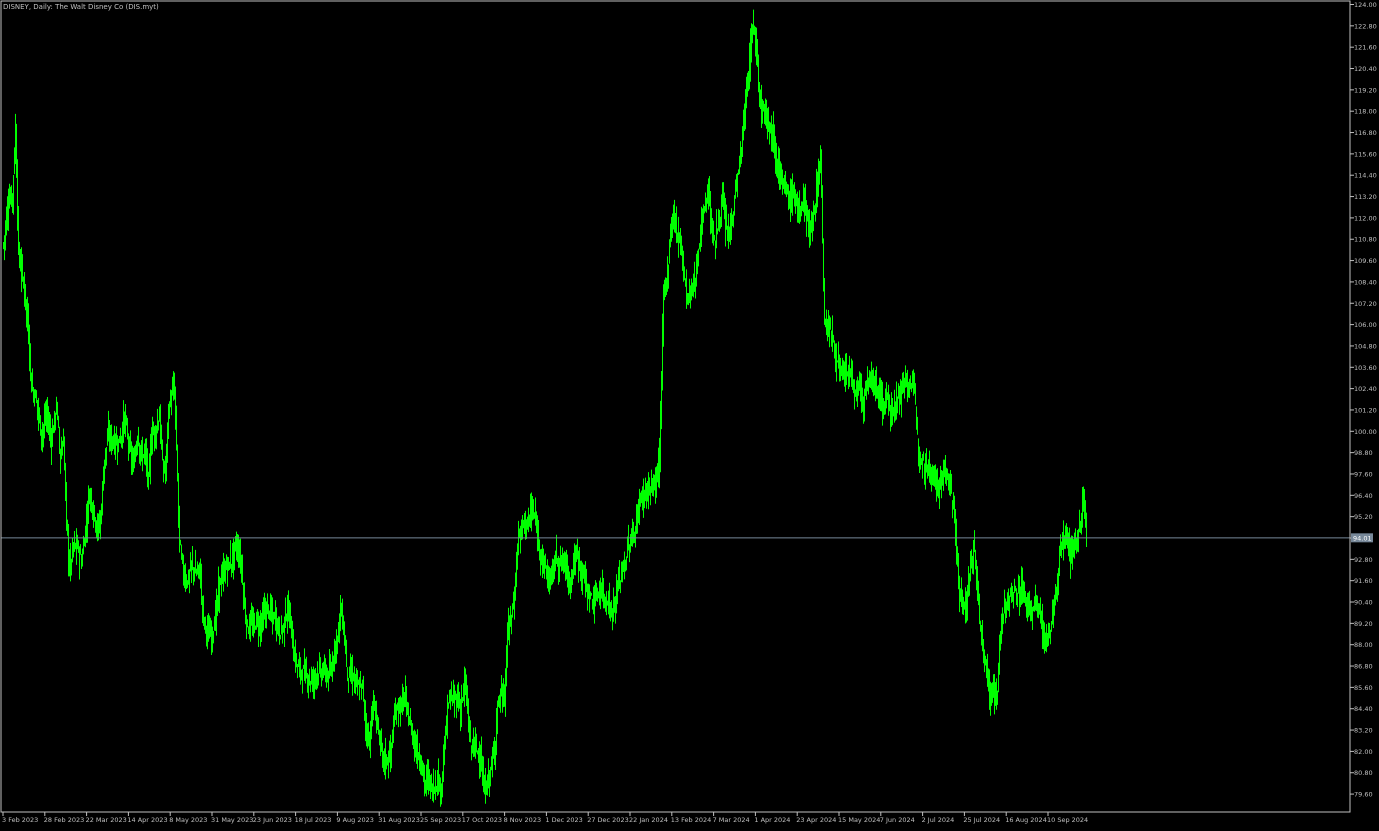 The width and height of the screenshot is (1379, 831). What do you see at coordinates (731, 820) in the screenshot?
I see `x-tick-label: 7 Mar 2024` at bounding box center [731, 820].